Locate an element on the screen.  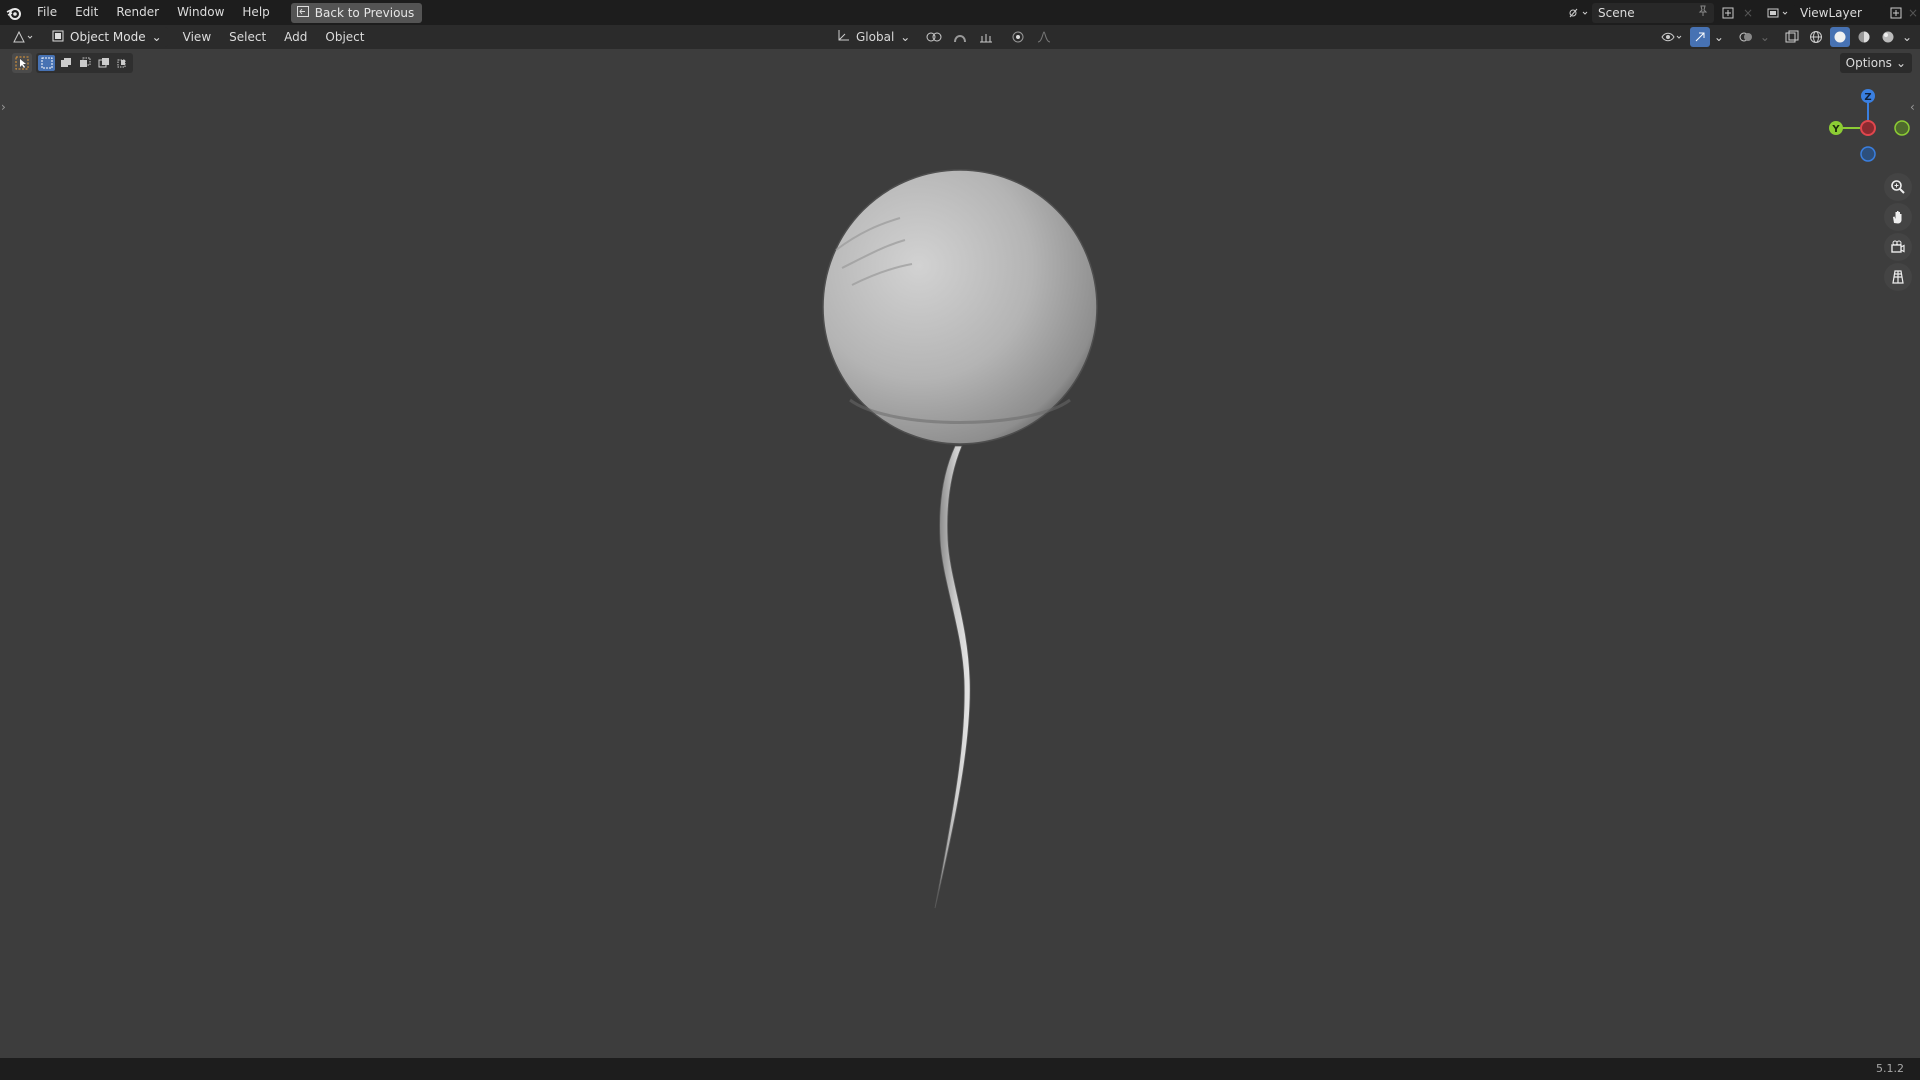
y-axis-label: Y is located at coordinates (1835, 129).